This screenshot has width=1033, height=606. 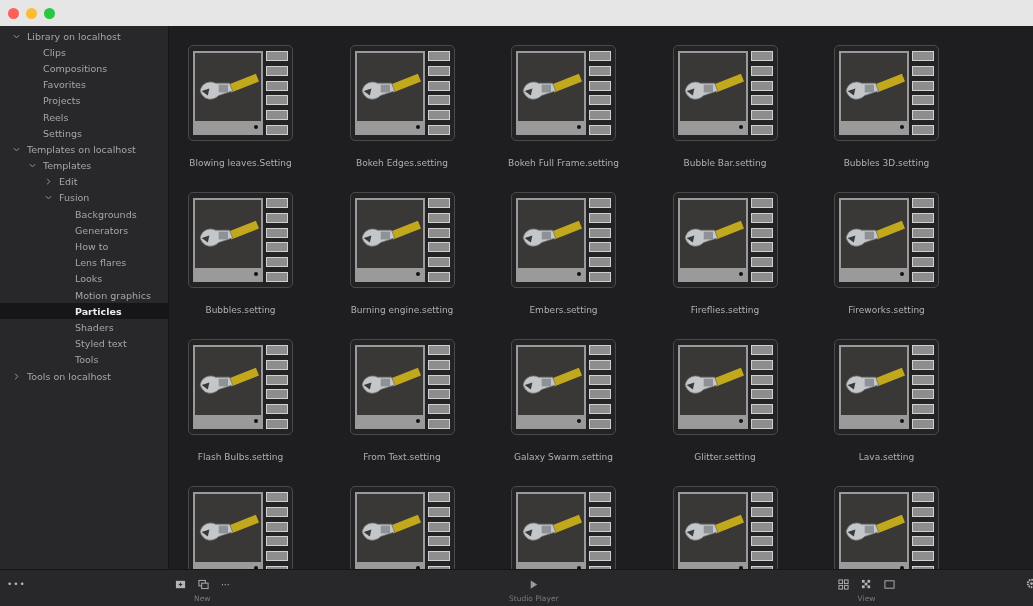 I want to click on tree-item: Backgrounds, so click(x=84, y=214).